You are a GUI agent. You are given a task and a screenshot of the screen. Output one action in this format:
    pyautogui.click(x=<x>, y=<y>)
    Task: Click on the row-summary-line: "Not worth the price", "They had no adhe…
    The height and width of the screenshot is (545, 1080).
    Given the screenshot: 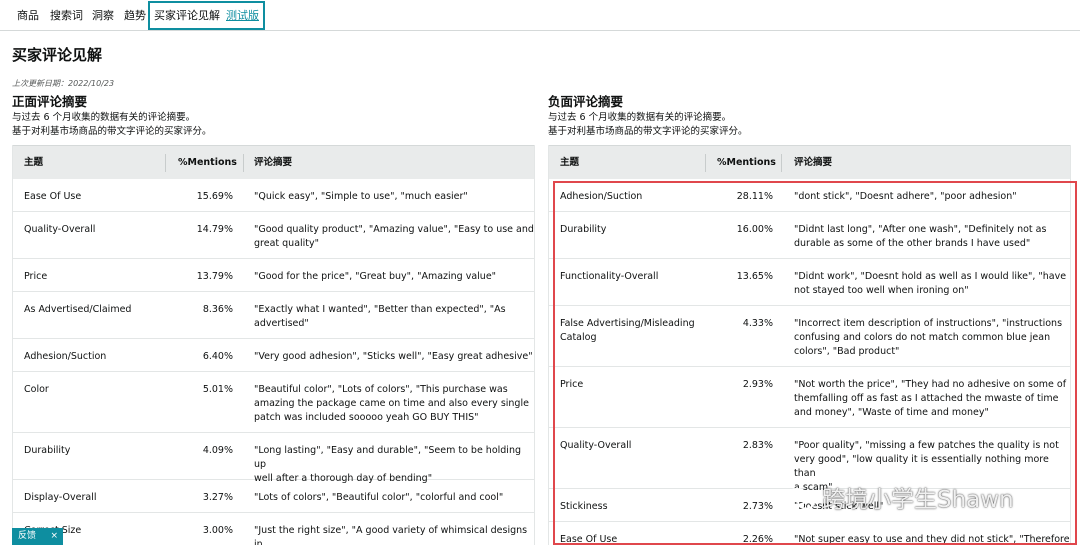 What is the action you would take?
    pyautogui.click(x=930, y=384)
    